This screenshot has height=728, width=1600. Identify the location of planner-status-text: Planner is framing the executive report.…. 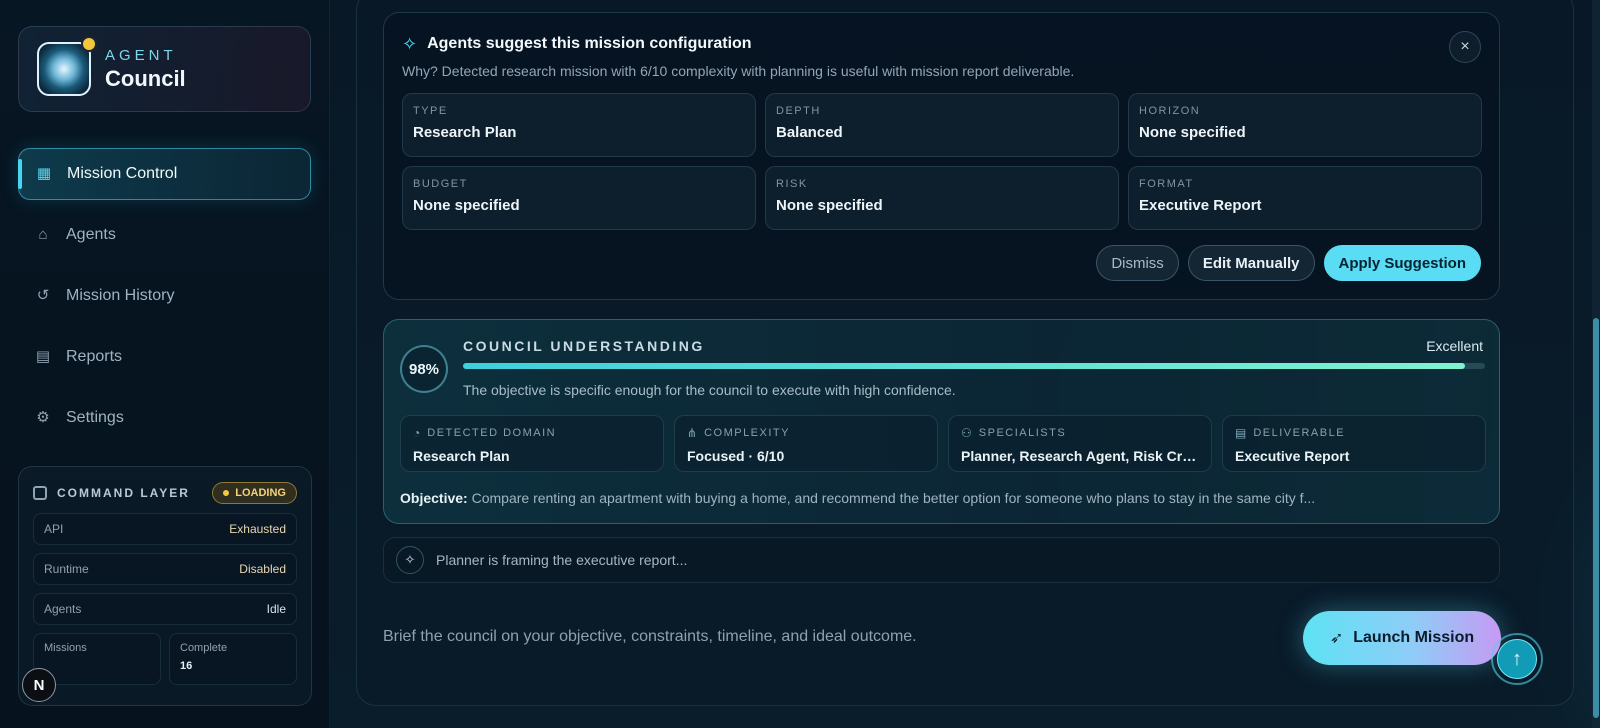
(562, 560).